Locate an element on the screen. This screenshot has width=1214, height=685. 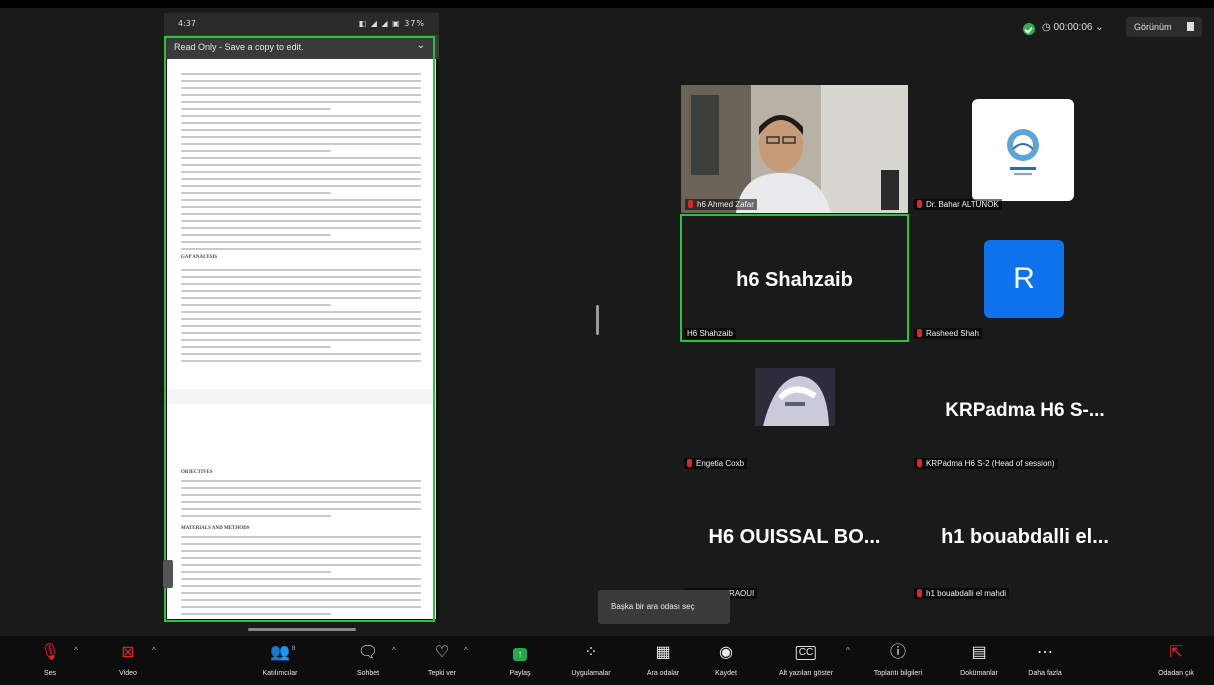
react-button: ♡ ^ Tepki ver is located at coordinates (444, 660).